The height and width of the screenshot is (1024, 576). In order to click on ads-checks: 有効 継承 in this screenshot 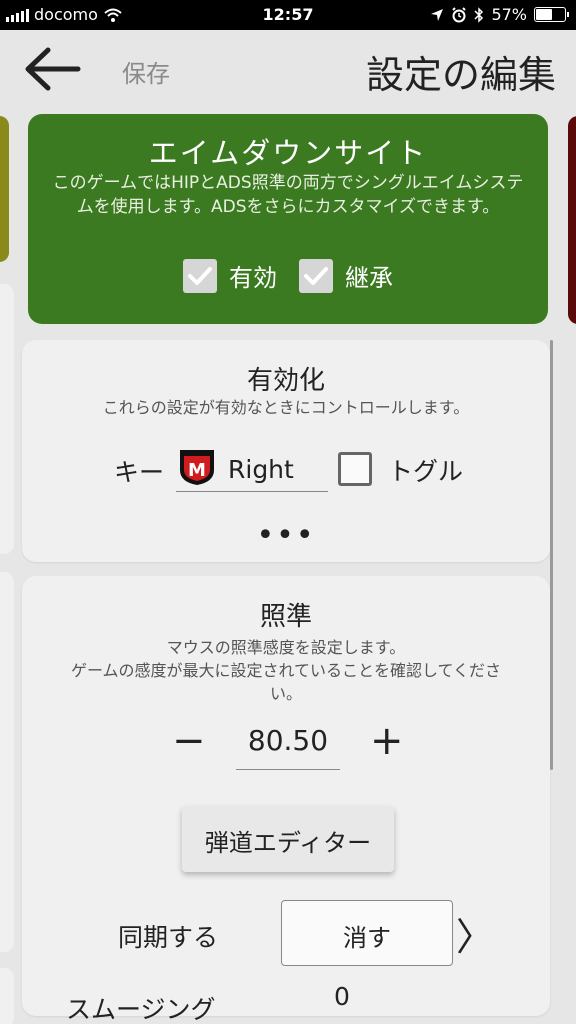, I will do `click(288, 275)`.